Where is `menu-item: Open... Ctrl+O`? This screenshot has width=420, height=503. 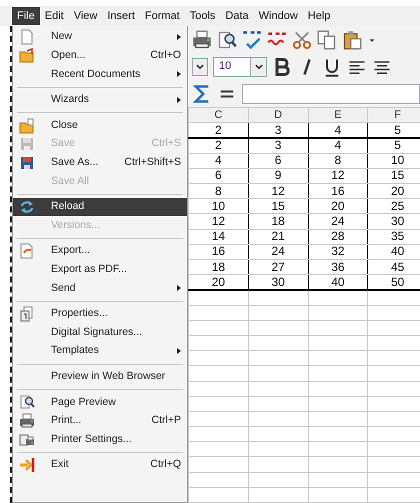
menu-item: Open... Ctrl+O is located at coordinates (100, 56).